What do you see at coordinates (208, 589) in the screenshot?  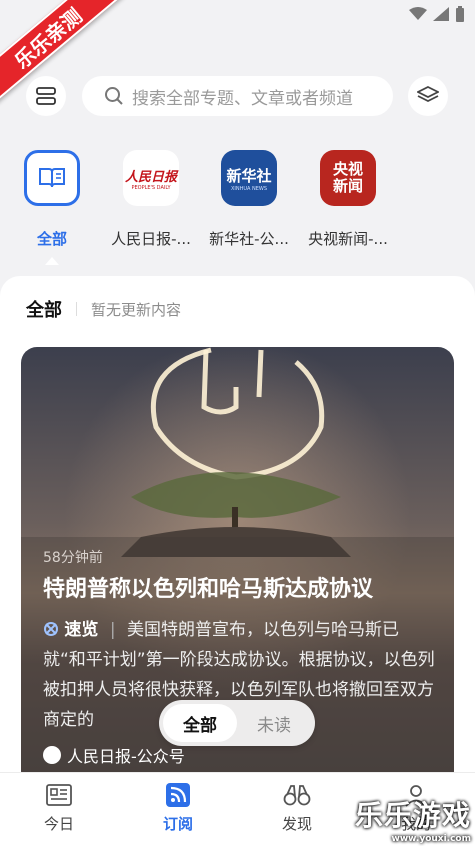 I see `article-title: 特朗普称以色列和哈马斯达成协议` at bounding box center [208, 589].